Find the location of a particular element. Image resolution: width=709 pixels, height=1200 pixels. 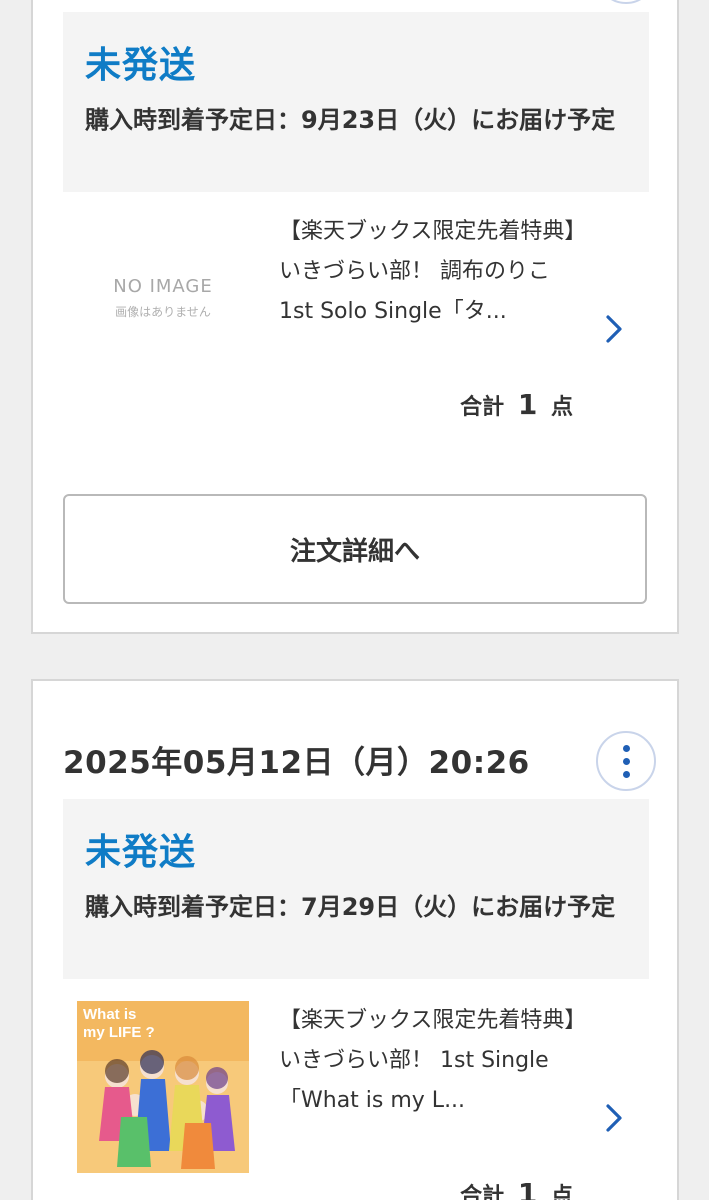

svg-text: What is is located at coordinates (109, 1014).